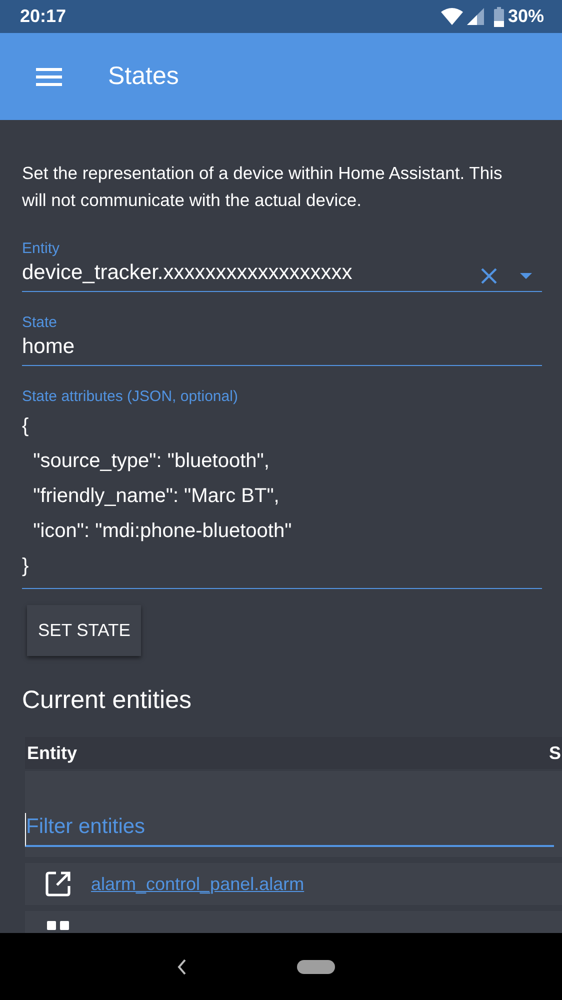 The width and height of the screenshot is (562, 1000). I want to click on wifi-icon, so click(451, 16).